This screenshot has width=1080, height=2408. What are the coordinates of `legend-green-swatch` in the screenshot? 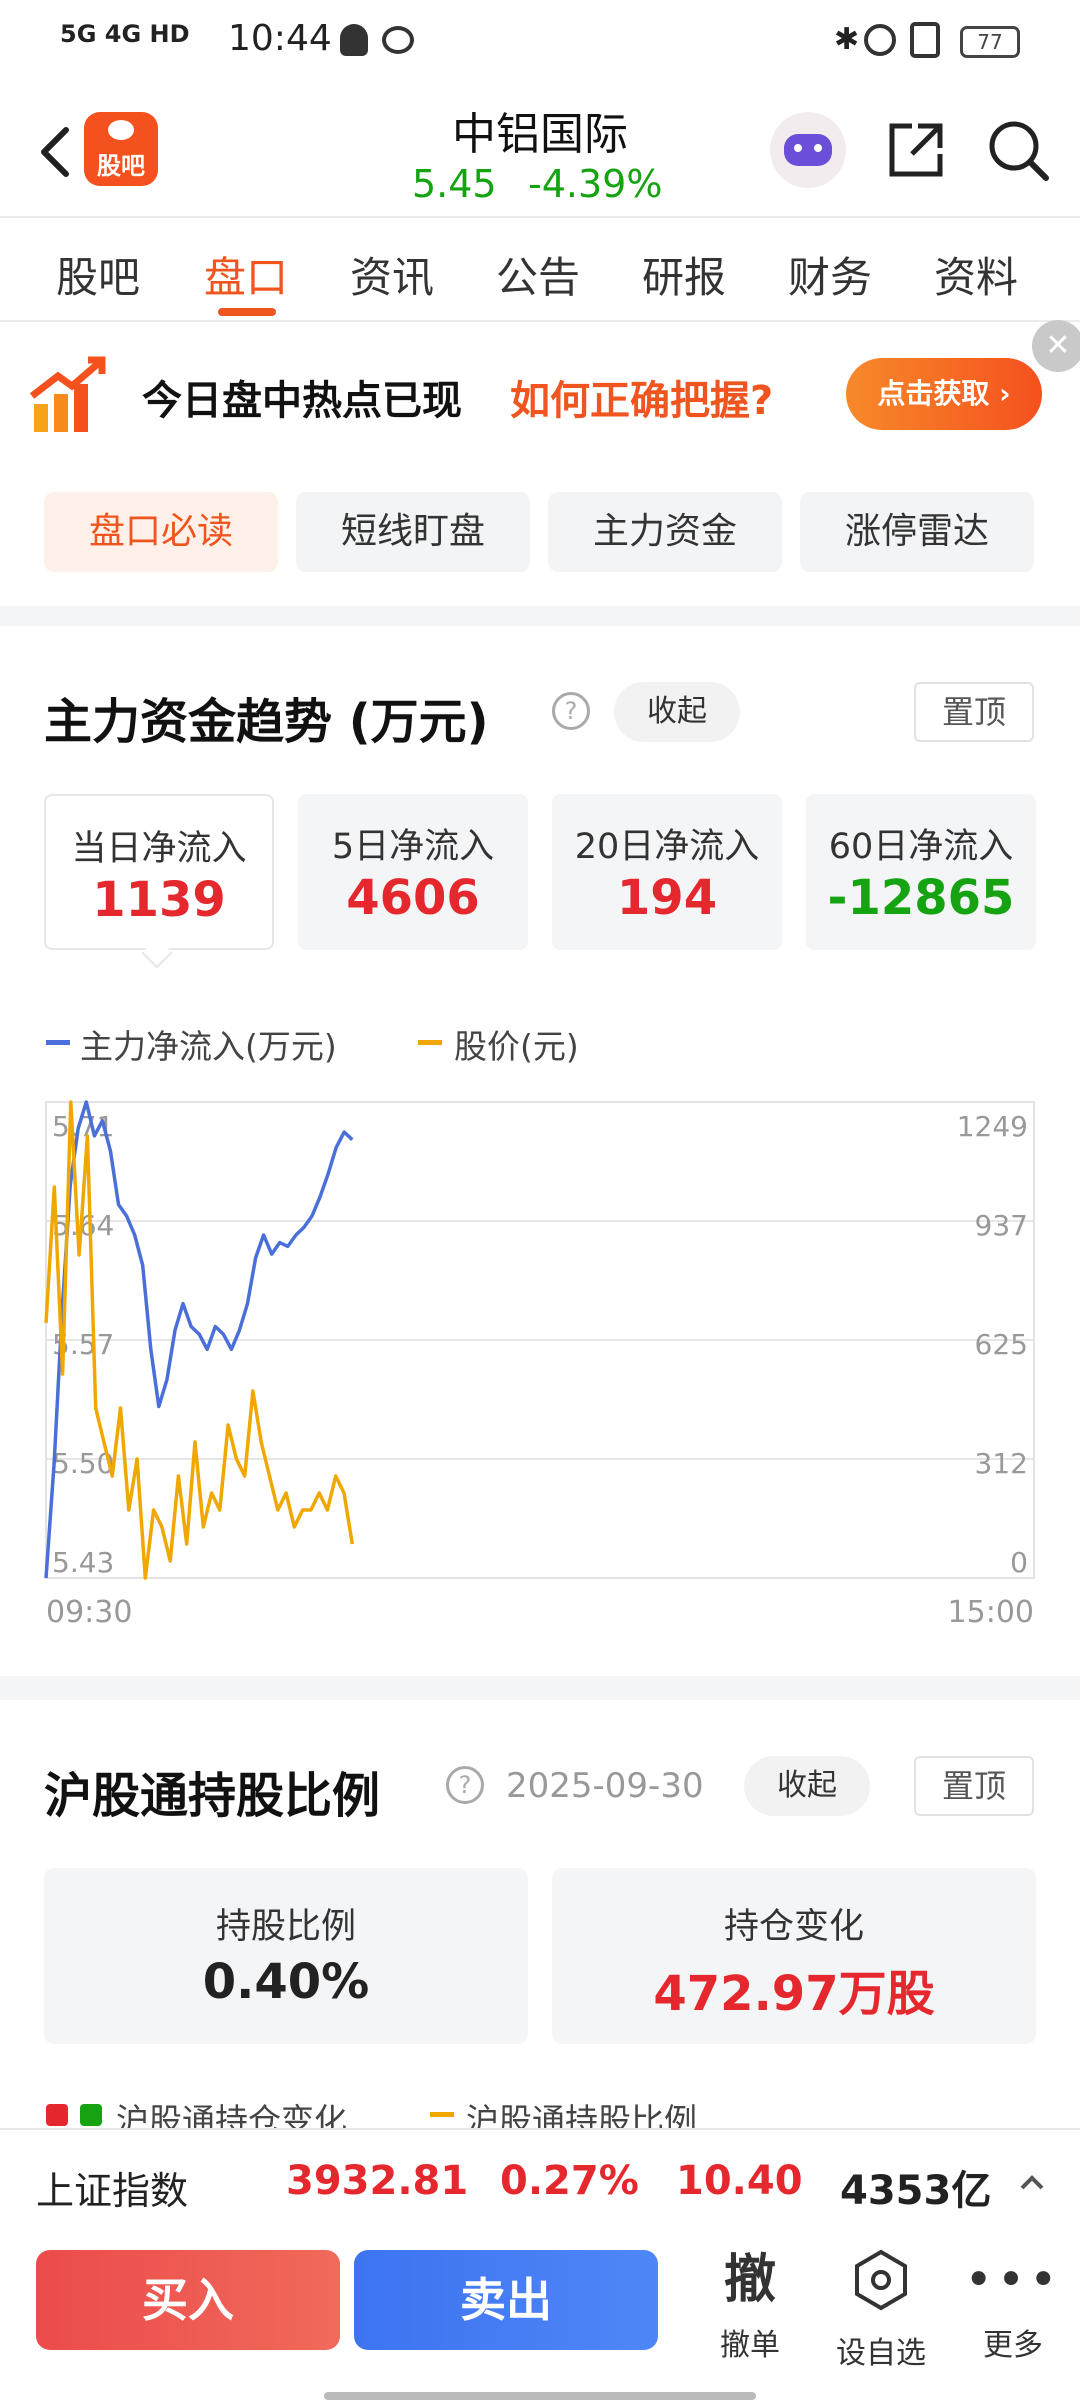 It's located at (91, 2115).